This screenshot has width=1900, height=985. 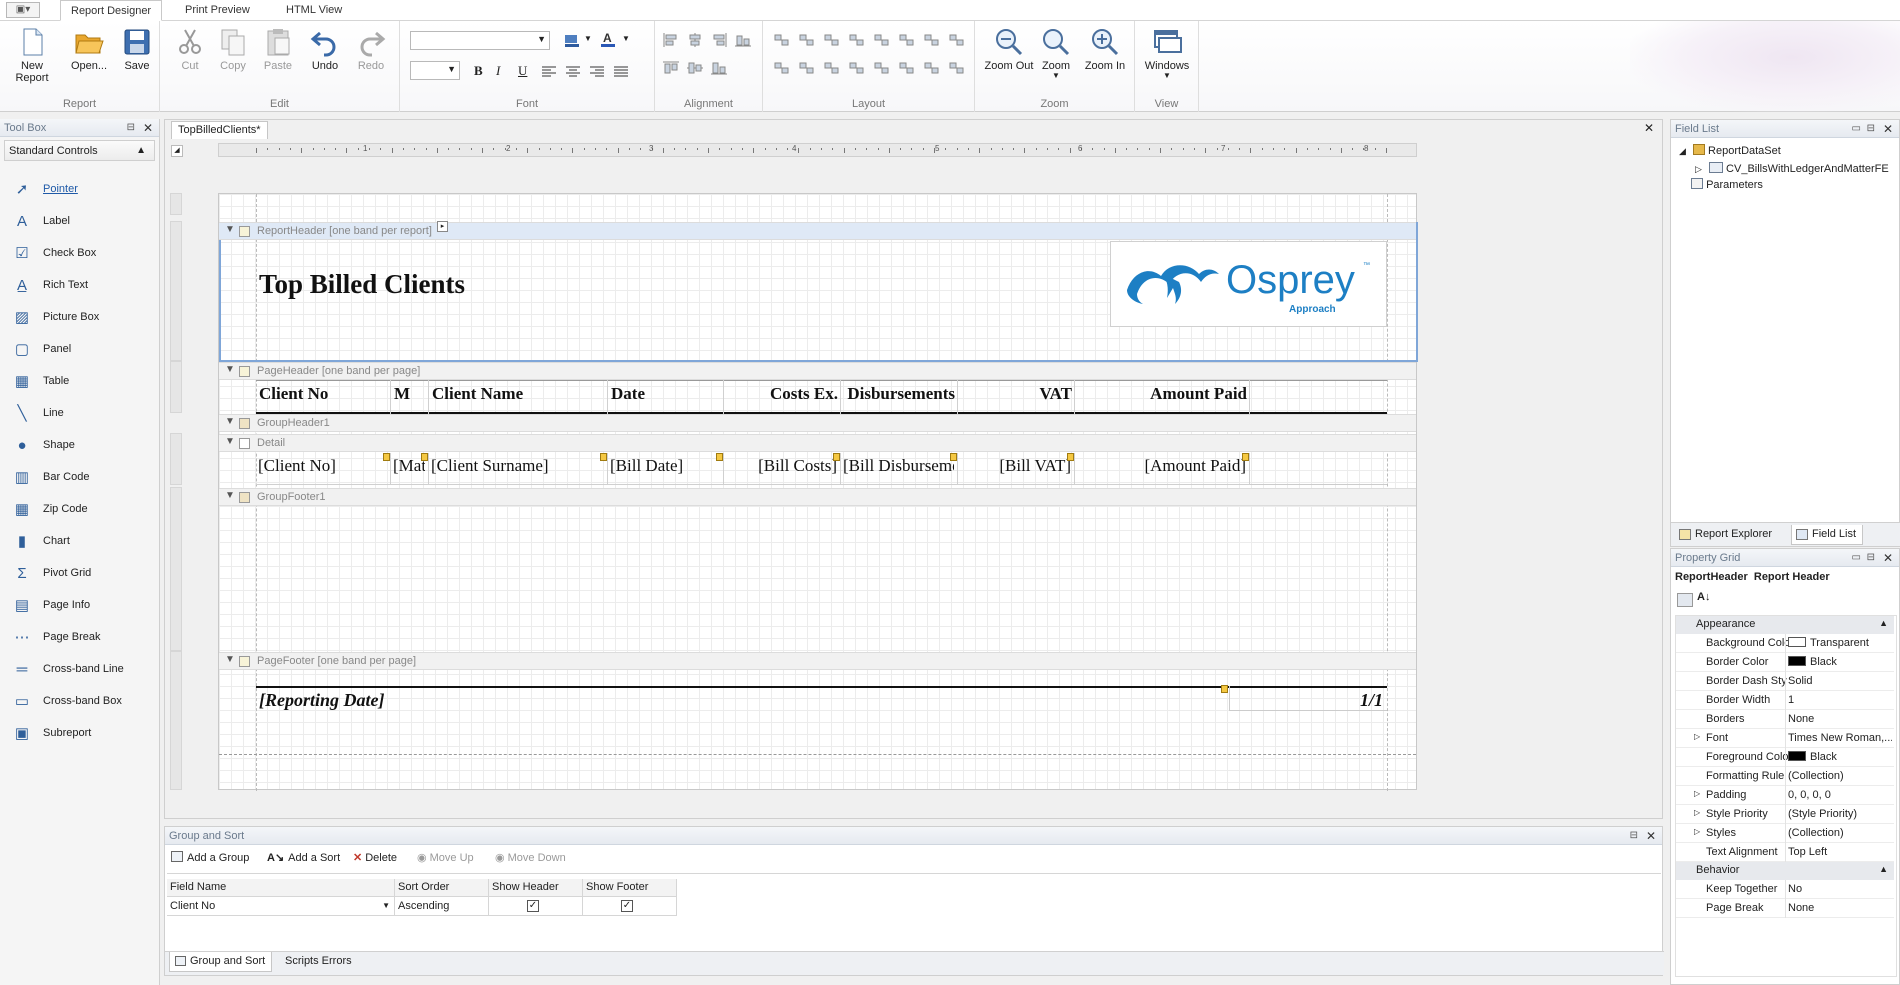 I want to click on align-bottoms-icon, so click(x=719, y=69).